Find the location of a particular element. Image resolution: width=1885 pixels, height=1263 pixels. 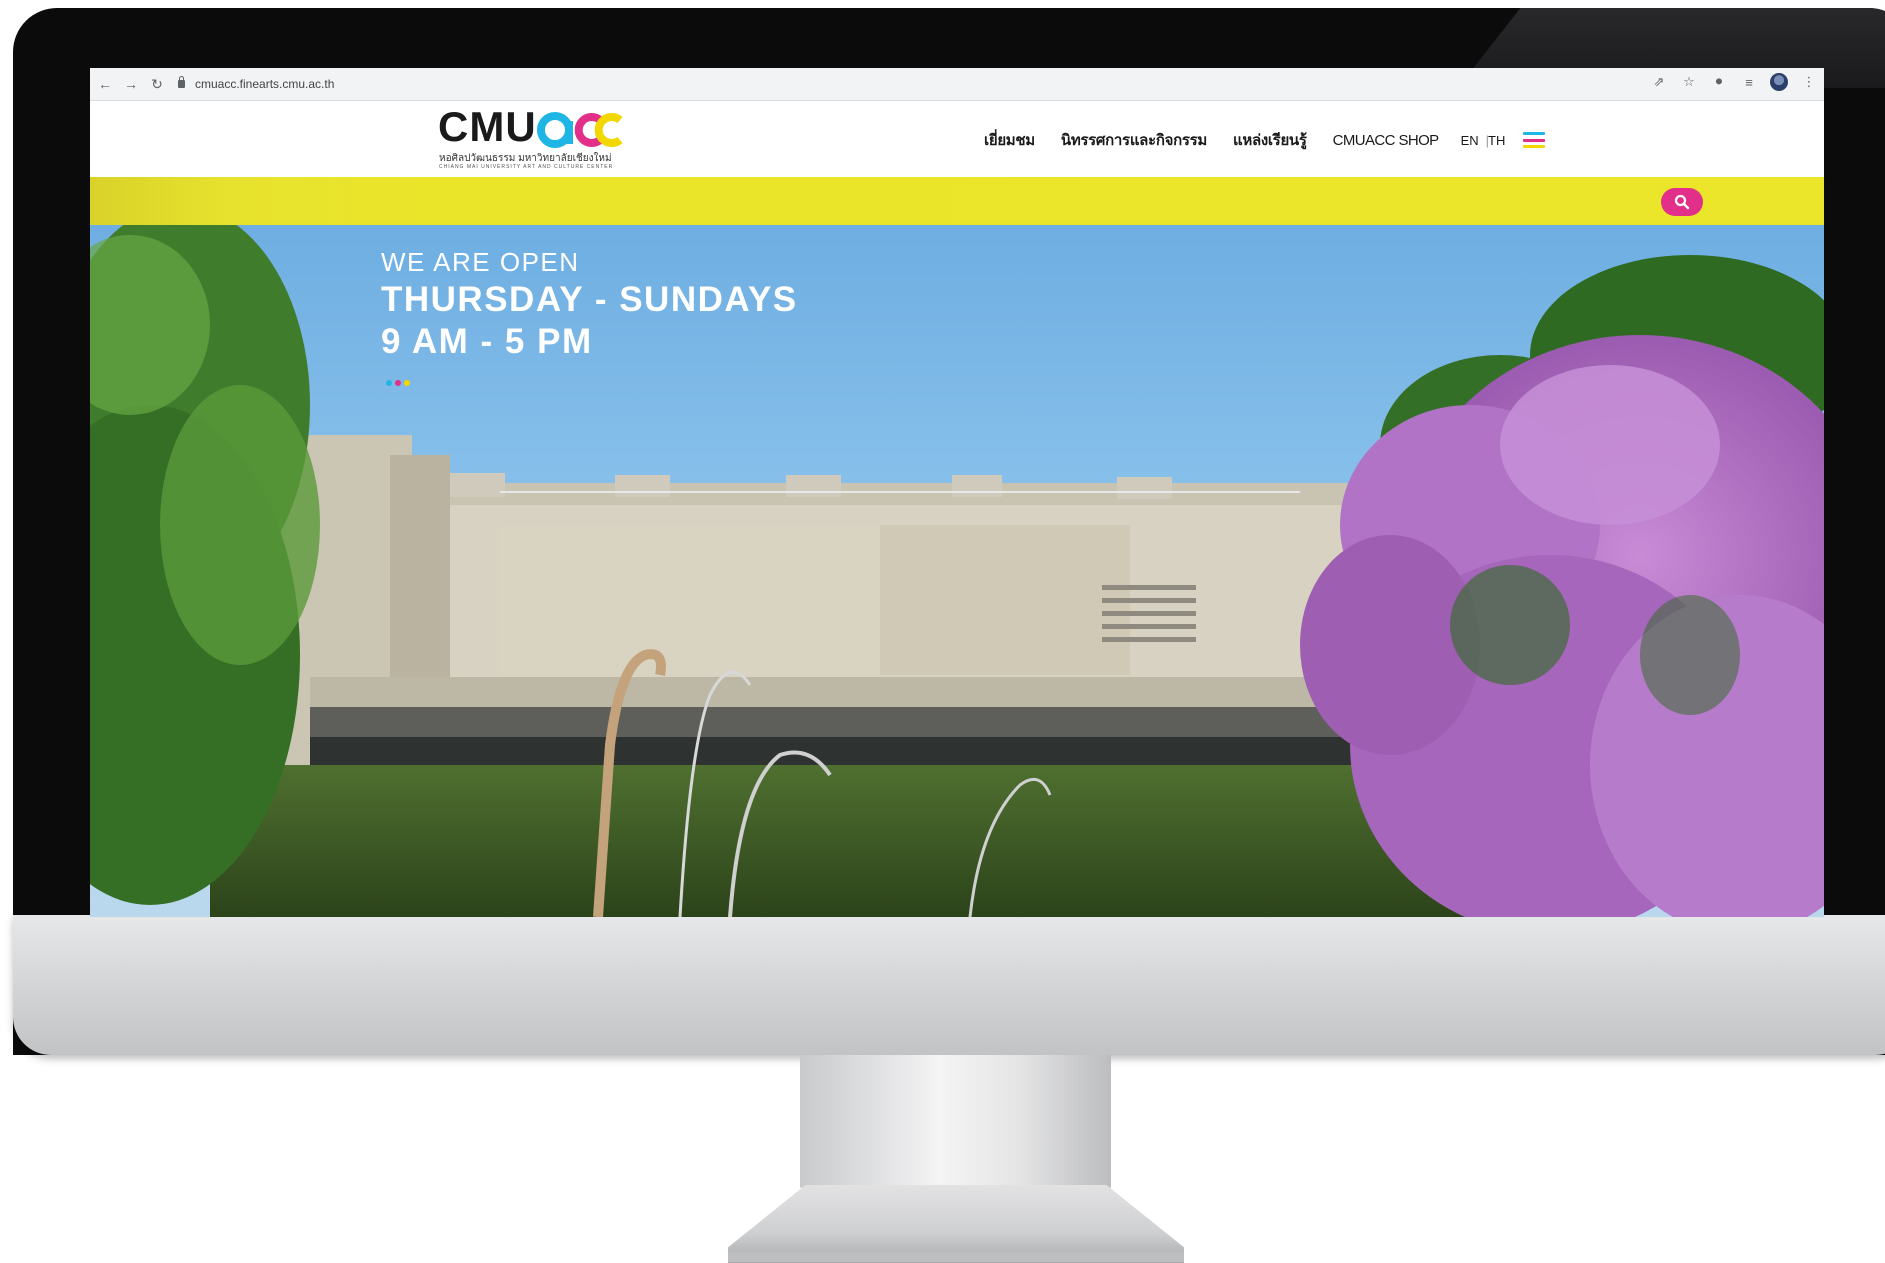

search-button is located at coordinates (1682, 202).